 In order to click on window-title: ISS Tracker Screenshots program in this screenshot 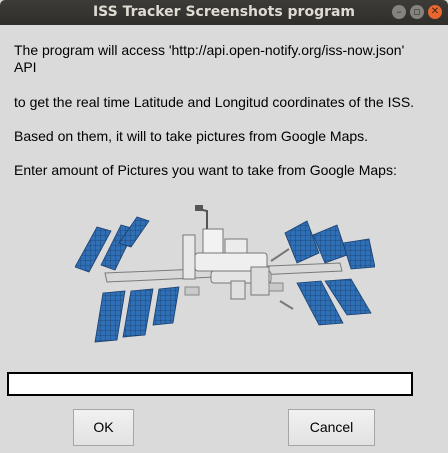, I will do `click(224, 12)`.